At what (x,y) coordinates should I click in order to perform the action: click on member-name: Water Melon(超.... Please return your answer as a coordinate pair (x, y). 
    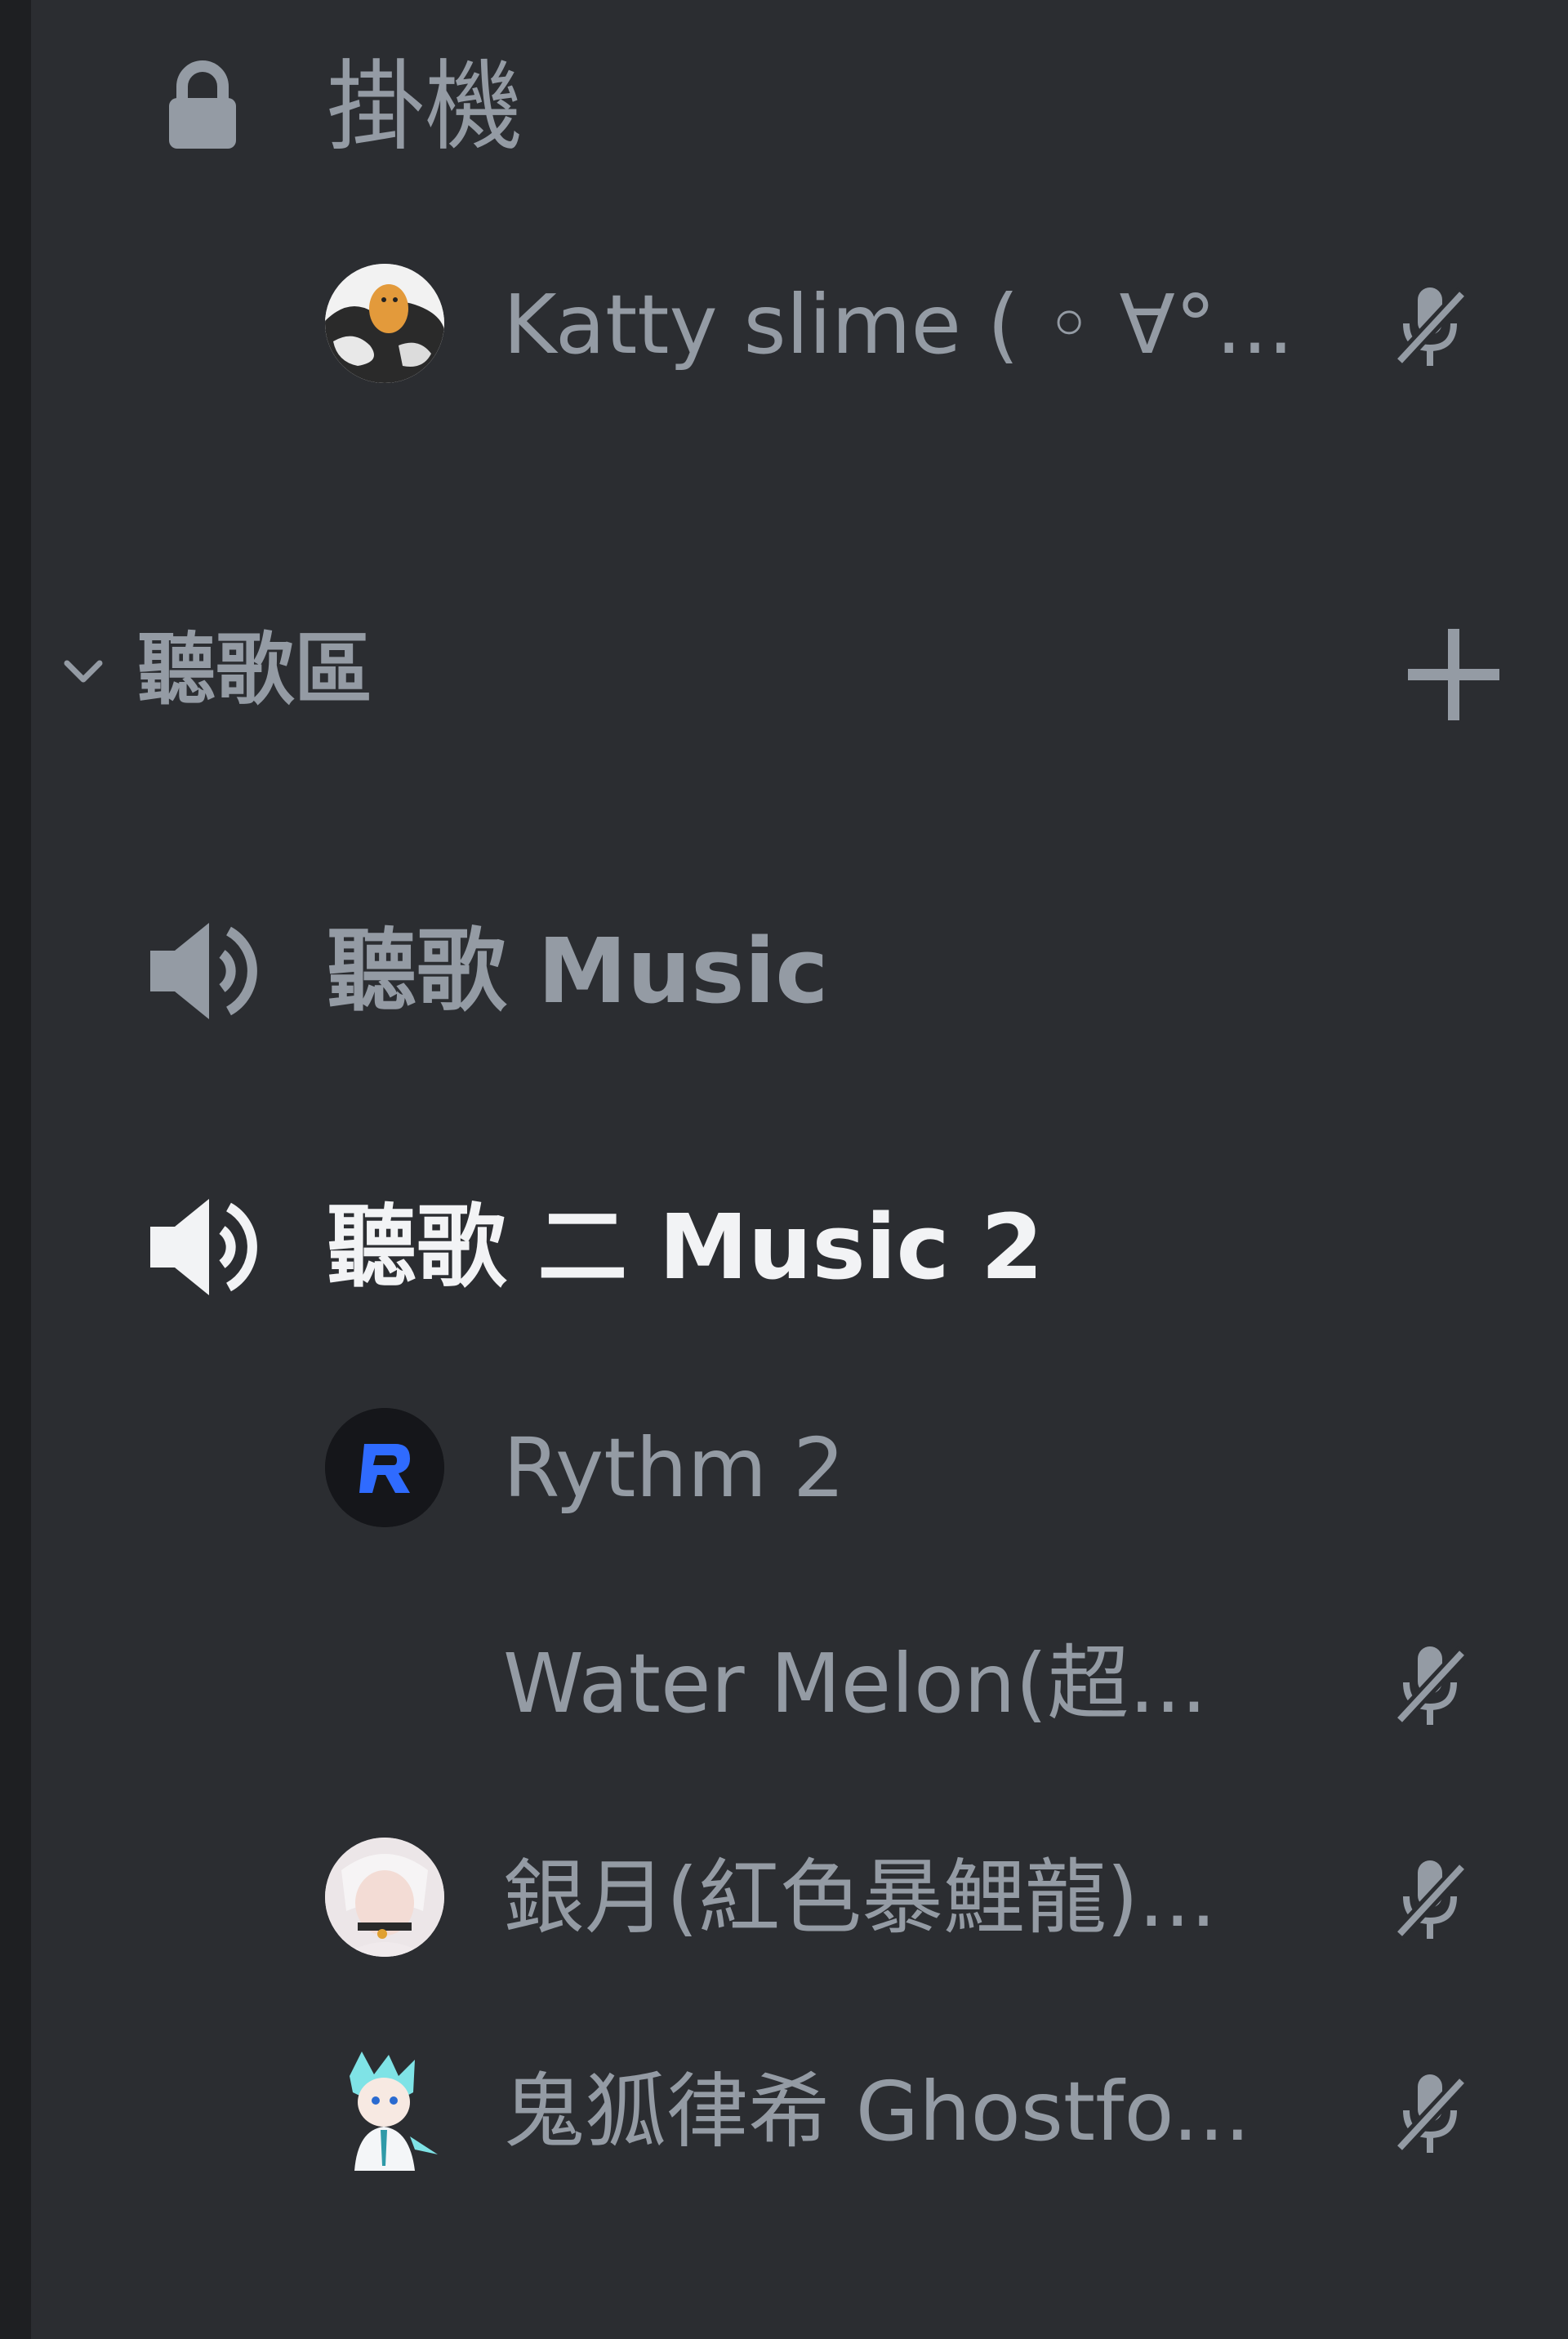
    Looking at the image, I should click on (855, 1683).